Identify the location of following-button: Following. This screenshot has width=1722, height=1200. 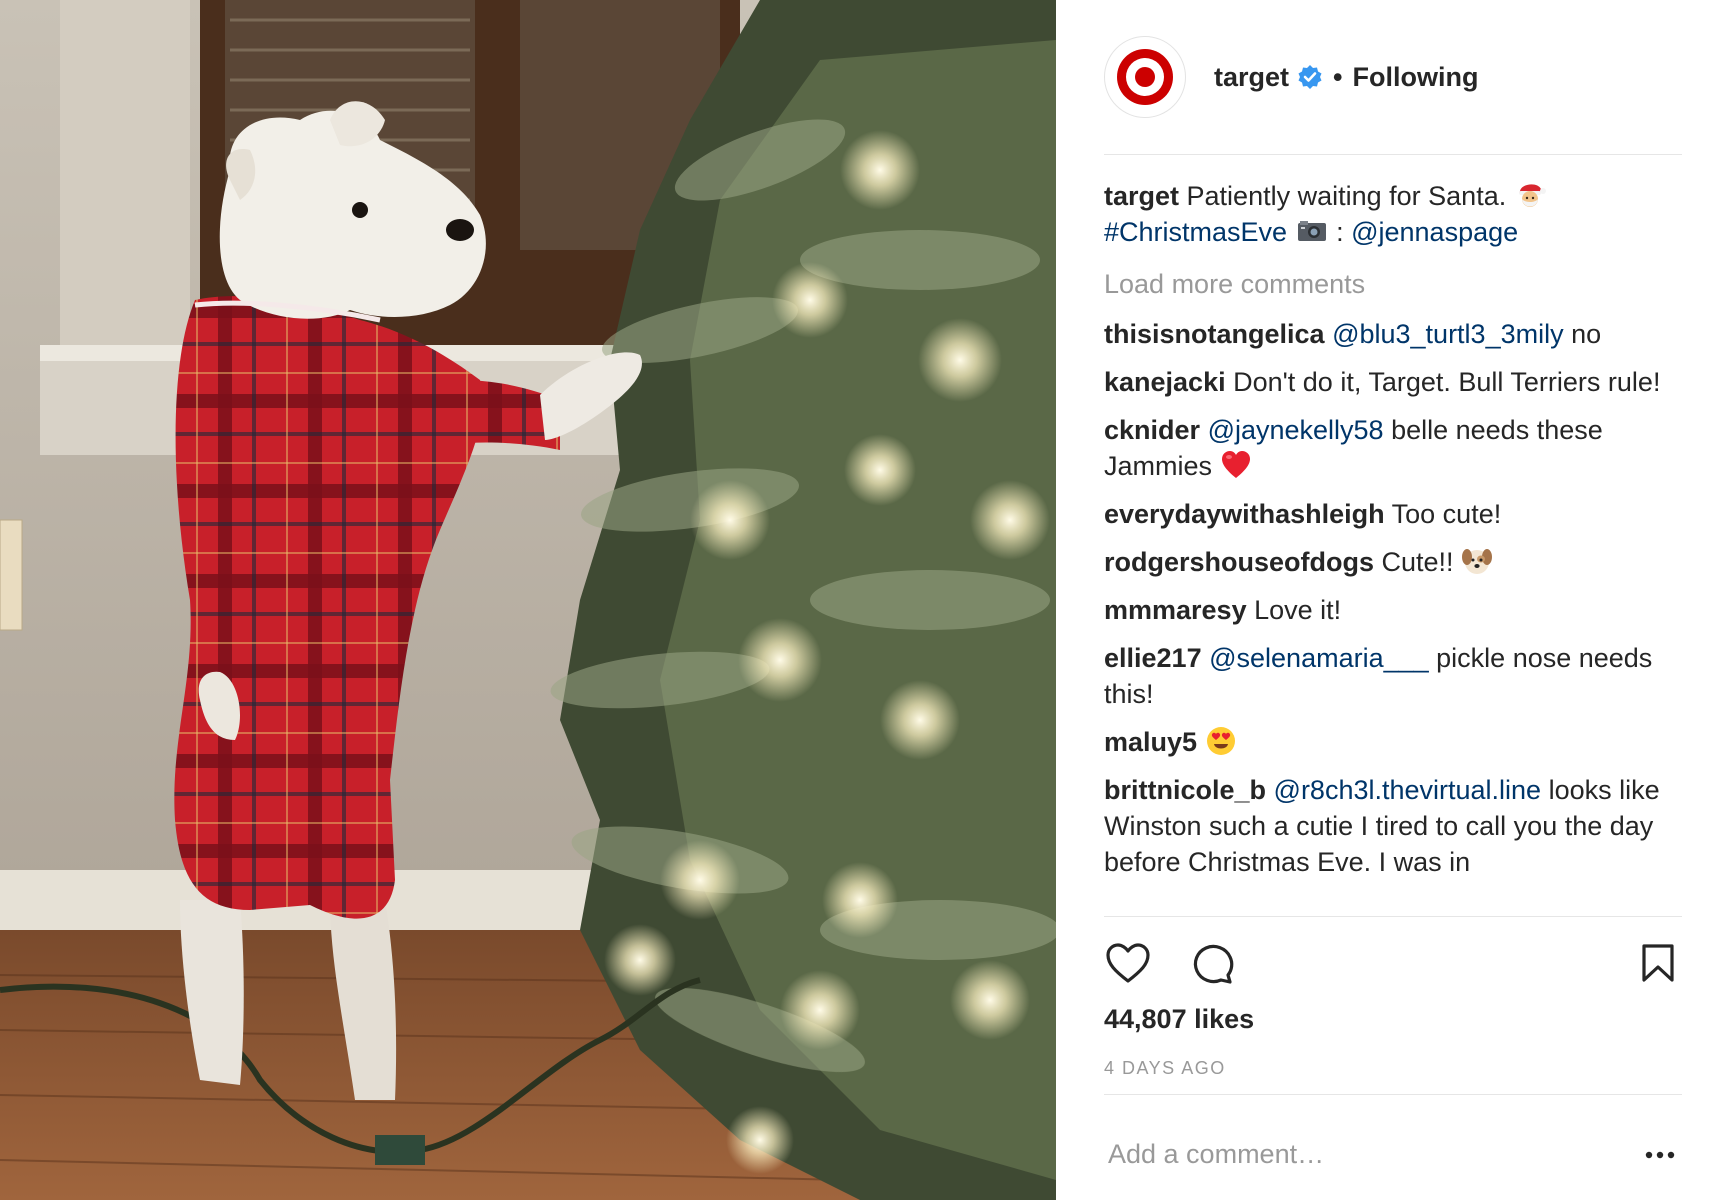
(1415, 77).